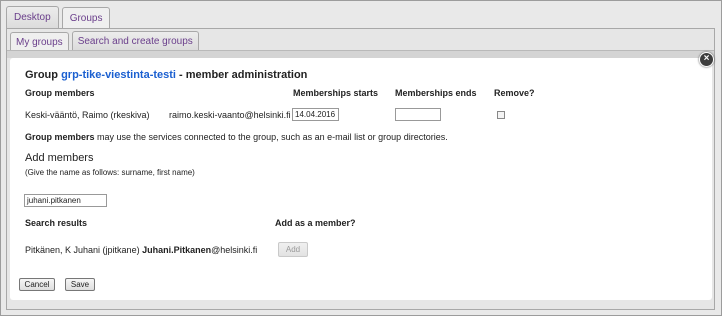  I want to click on result-email-user: Juhani.Pitkanen, so click(177, 250).